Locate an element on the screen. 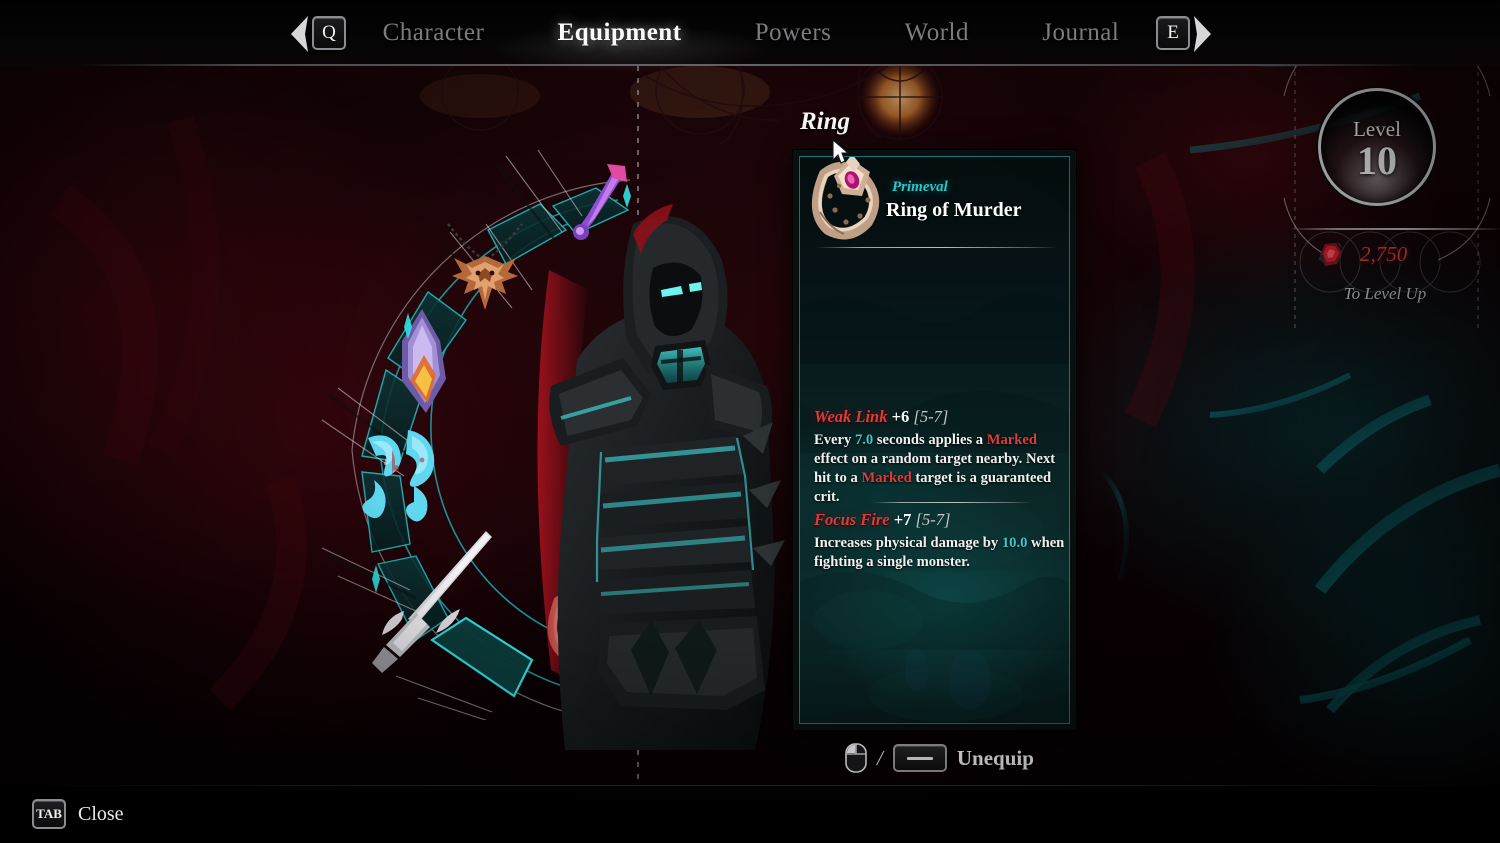 This screenshot has height=843, width=1500. stat-value-1: +6 is located at coordinates (900, 416).